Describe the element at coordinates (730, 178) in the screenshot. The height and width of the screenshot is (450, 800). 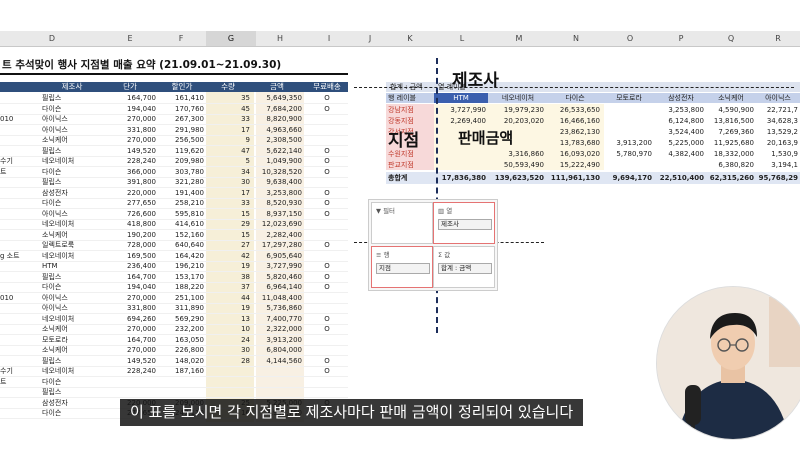
I see `pivot-total-cell: 62,315,260` at that location.